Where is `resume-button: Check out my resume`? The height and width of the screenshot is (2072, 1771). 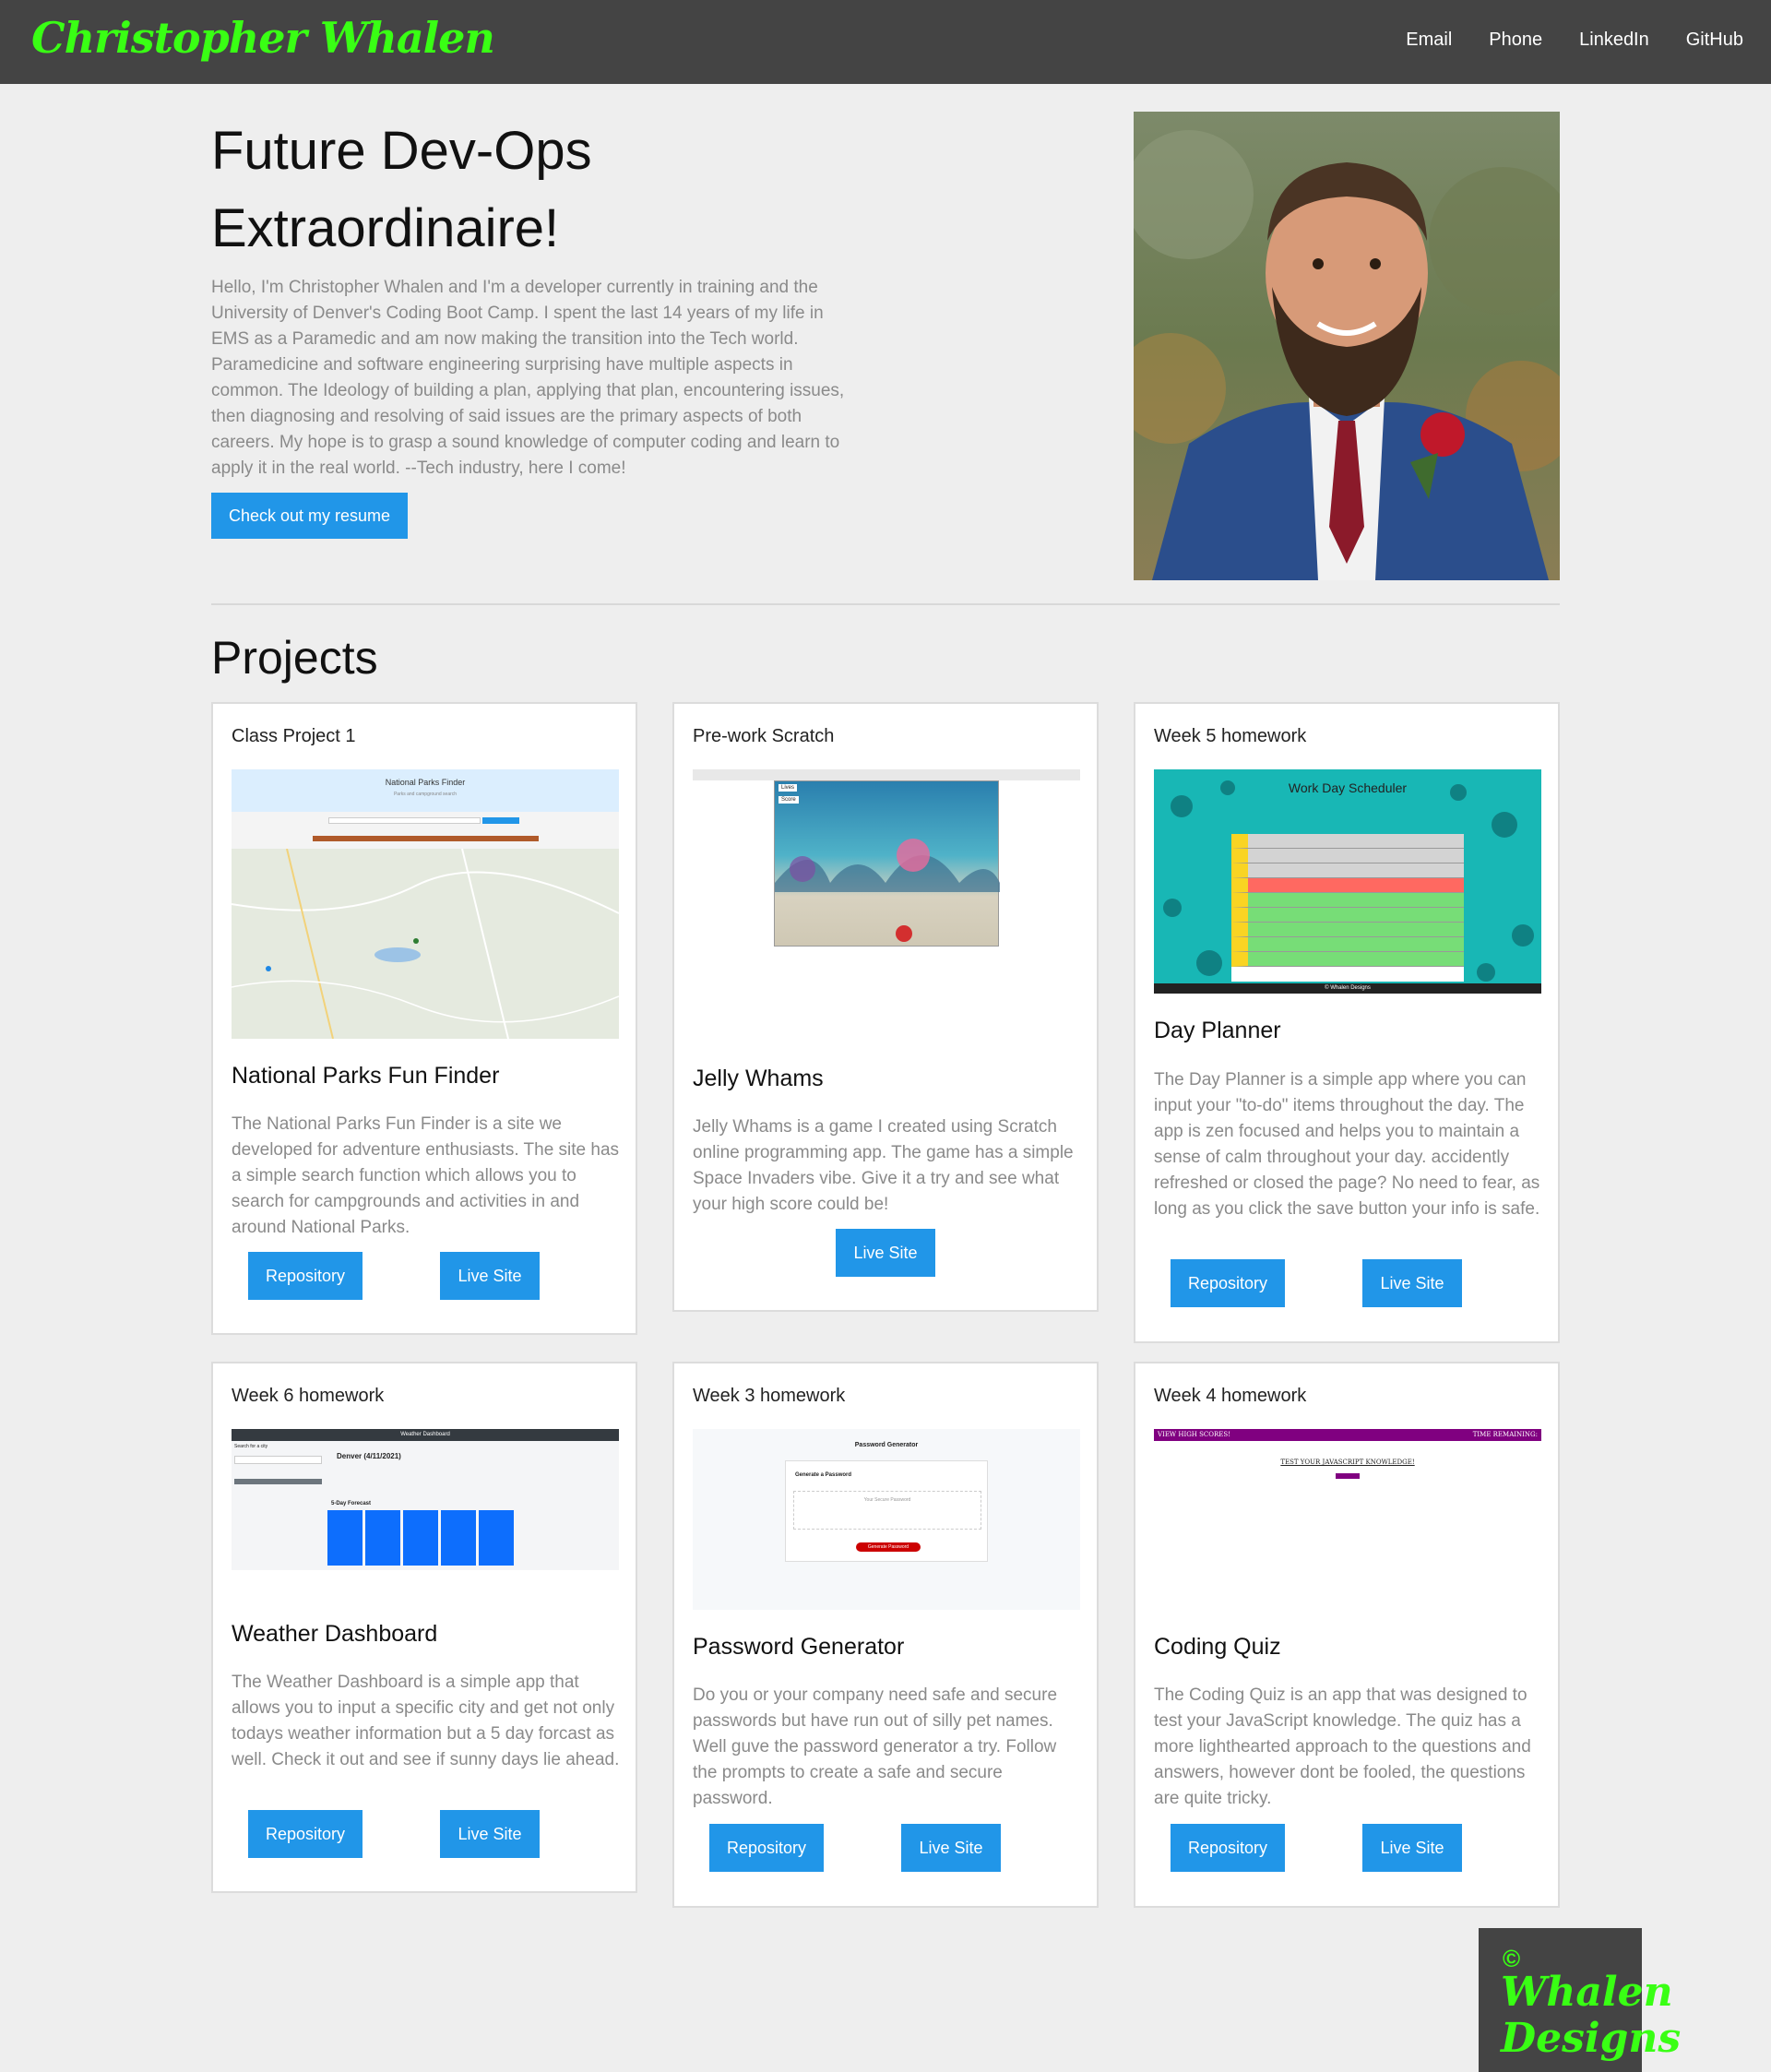 resume-button: Check out my resume is located at coordinates (309, 516).